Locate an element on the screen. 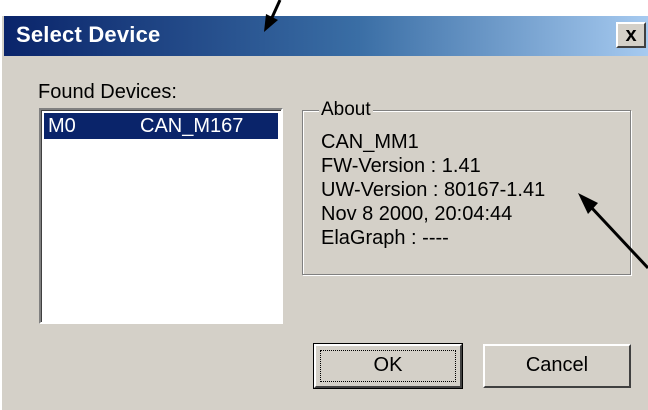  about-legend: About is located at coordinates (346, 110).